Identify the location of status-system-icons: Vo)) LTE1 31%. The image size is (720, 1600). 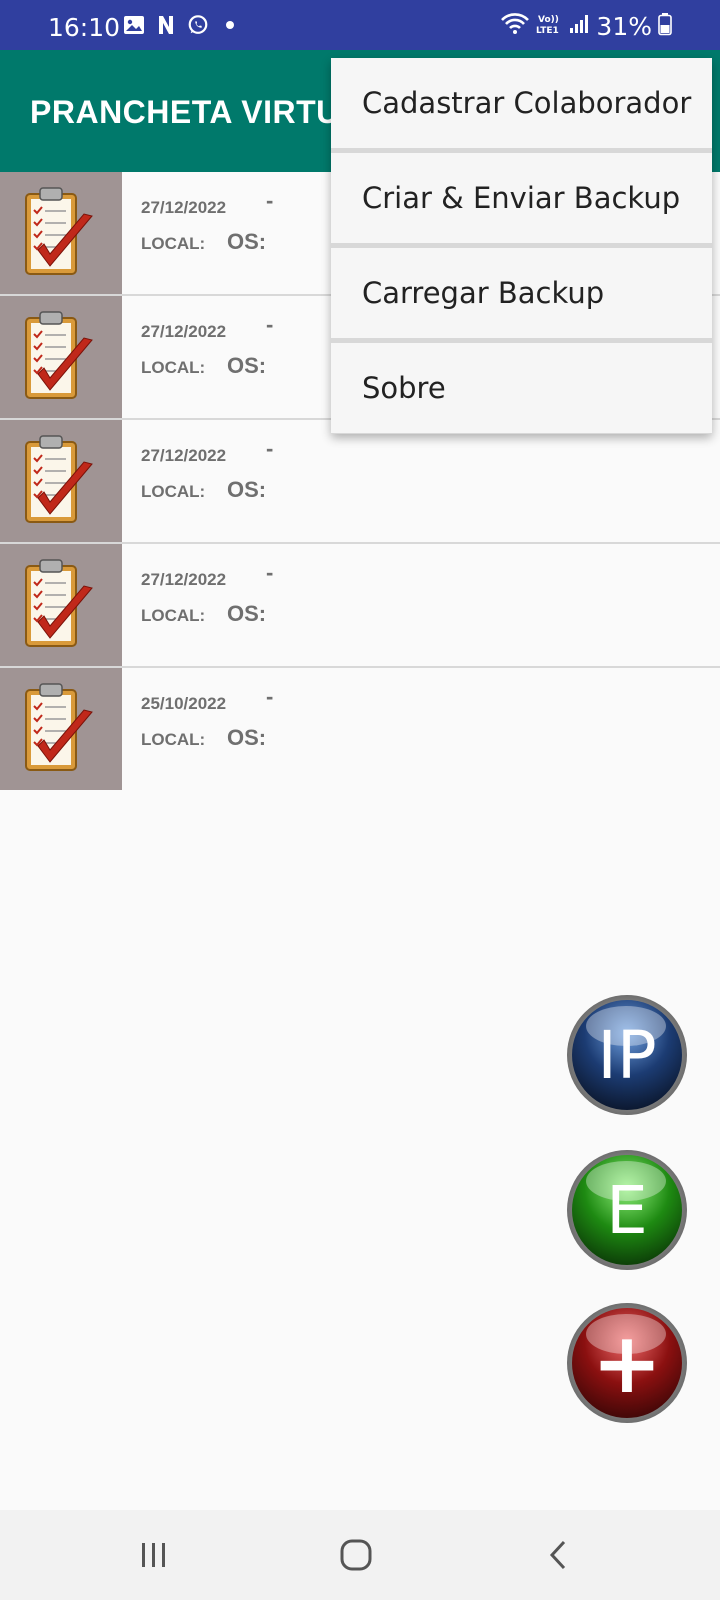
(586, 26).